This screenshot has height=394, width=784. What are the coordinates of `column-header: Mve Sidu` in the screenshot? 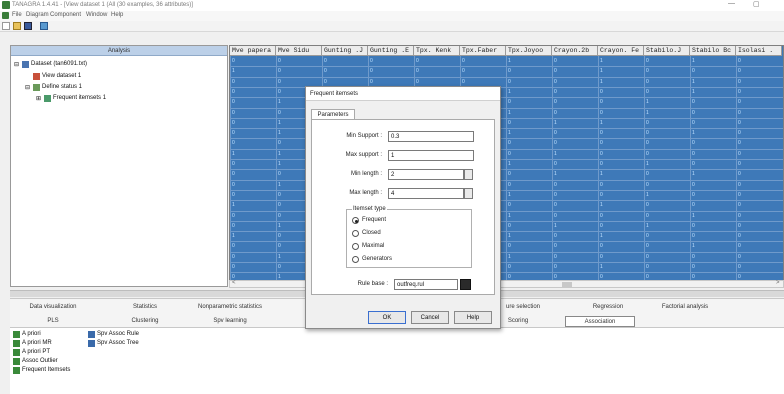 It's located at (299, 51).